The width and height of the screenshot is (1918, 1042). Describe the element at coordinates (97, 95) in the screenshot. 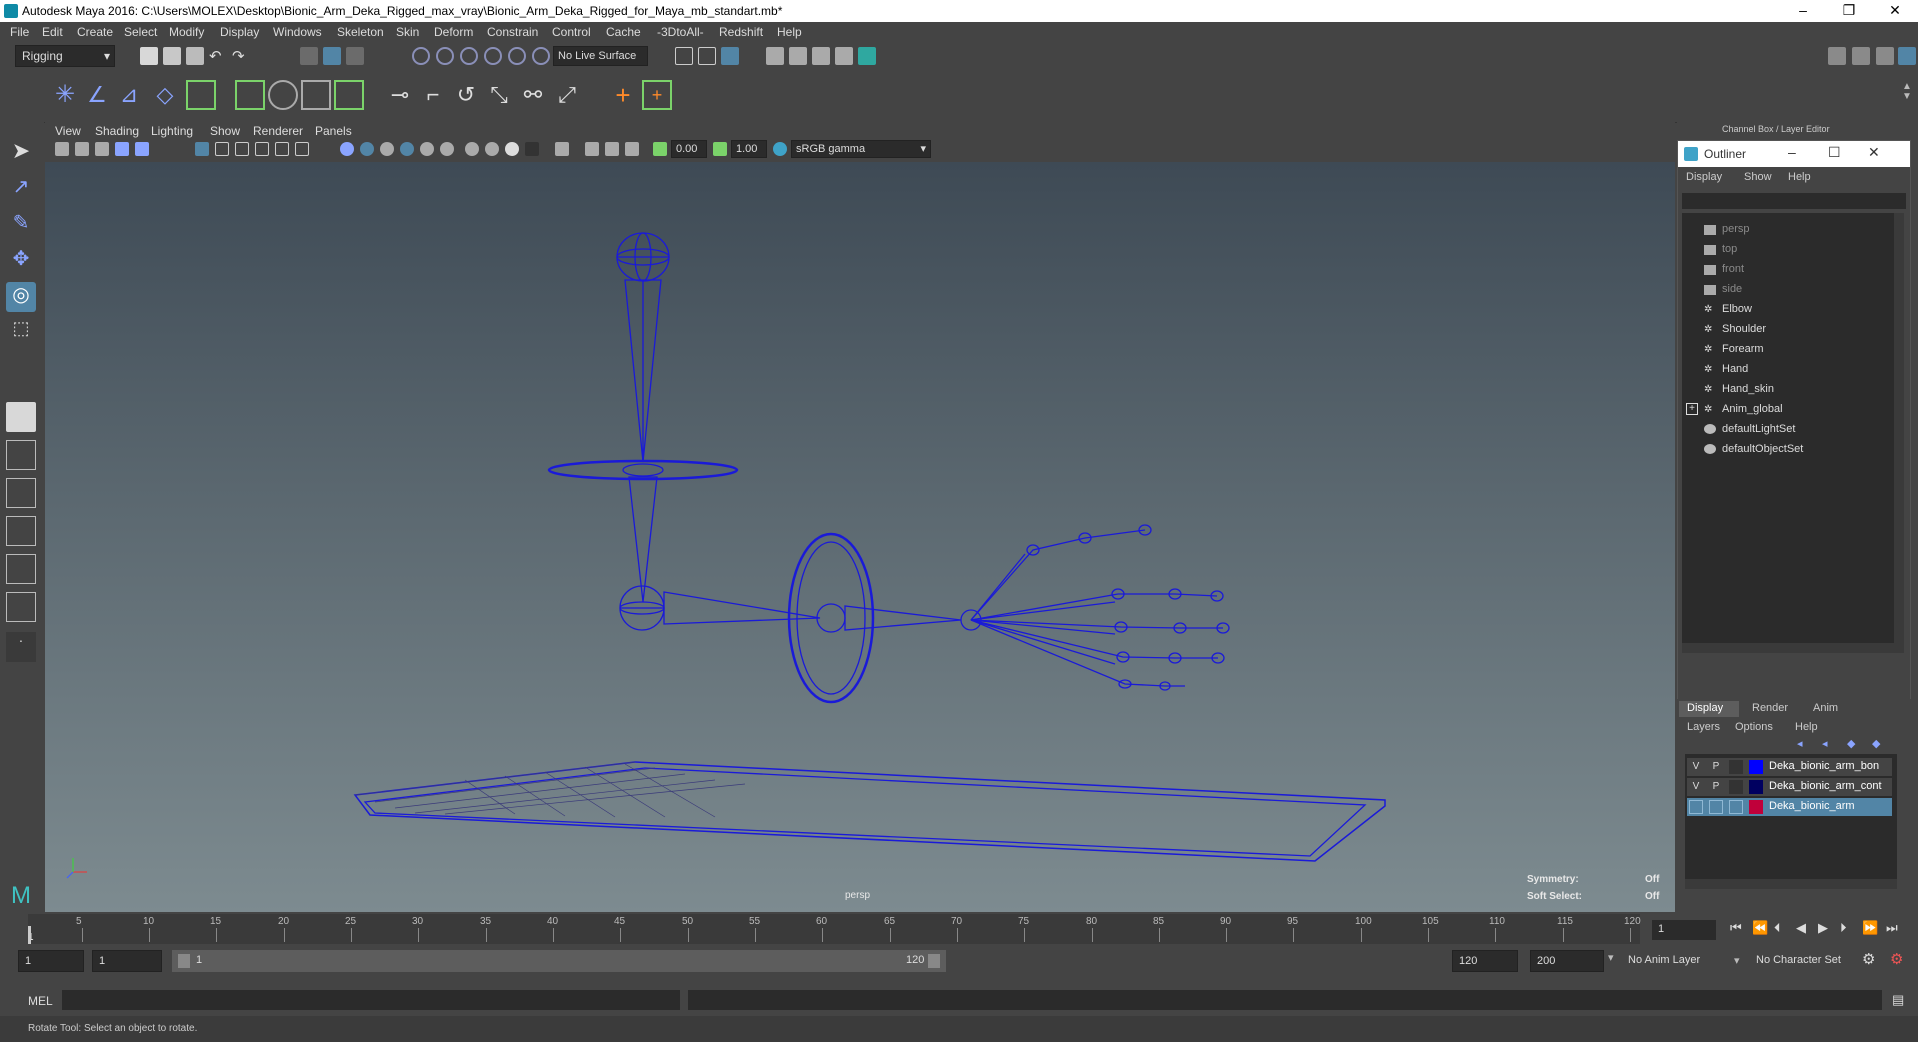

I see `ik-handle-icon: ∠` at that location.